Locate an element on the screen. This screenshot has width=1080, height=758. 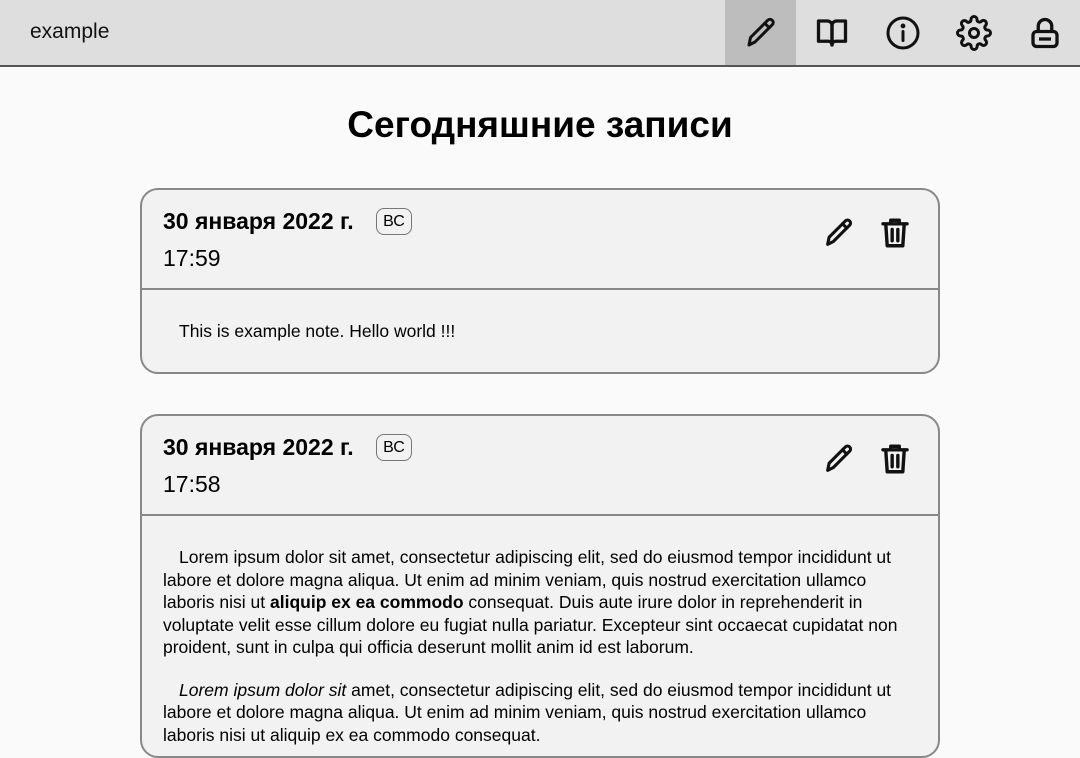
nav-lock-button is located at coordinates (1044, 32).